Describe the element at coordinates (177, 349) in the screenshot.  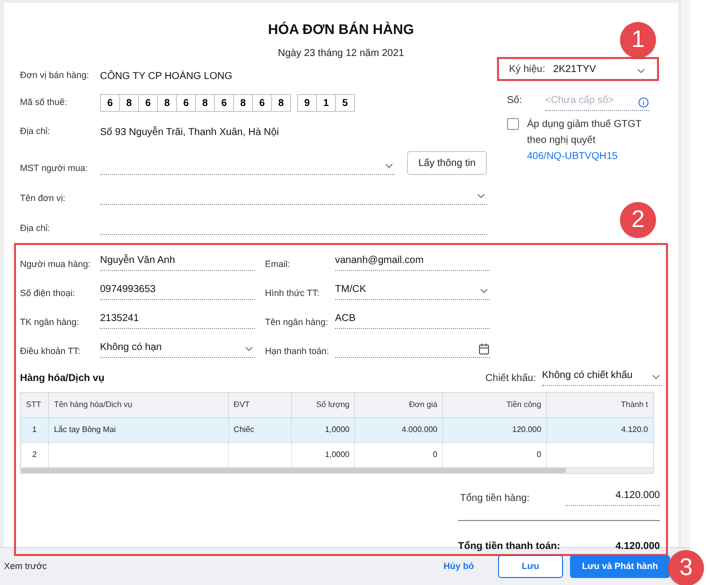
I see `select-field: Không có hạn` at that location.